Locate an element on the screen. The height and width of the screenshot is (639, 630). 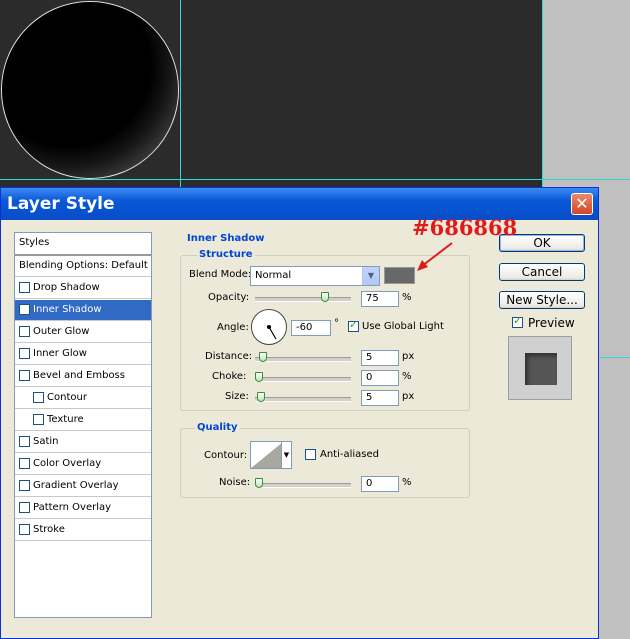
style-item: Inner Glow is located at coordinates (83, 354).